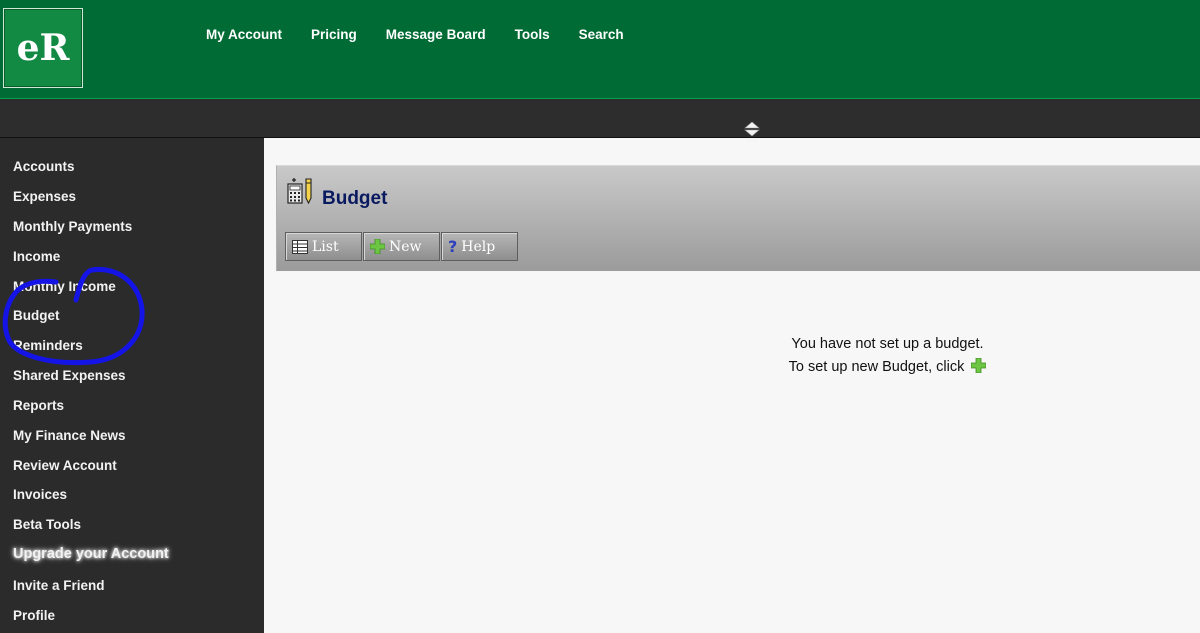 This screenshot has width=1200, height=633. Describe the element at coordinates (978, 369) in the screenshot. I see `new-budget-plus-icon` at that location.